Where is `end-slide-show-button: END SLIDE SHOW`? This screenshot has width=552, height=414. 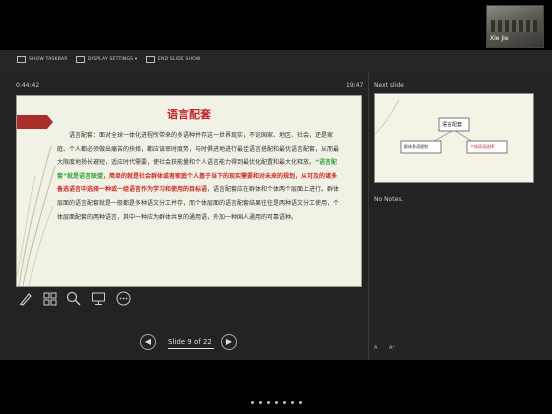 end-slide-show-button: END SLIDE SHOW is located at coordinates (179, 59).